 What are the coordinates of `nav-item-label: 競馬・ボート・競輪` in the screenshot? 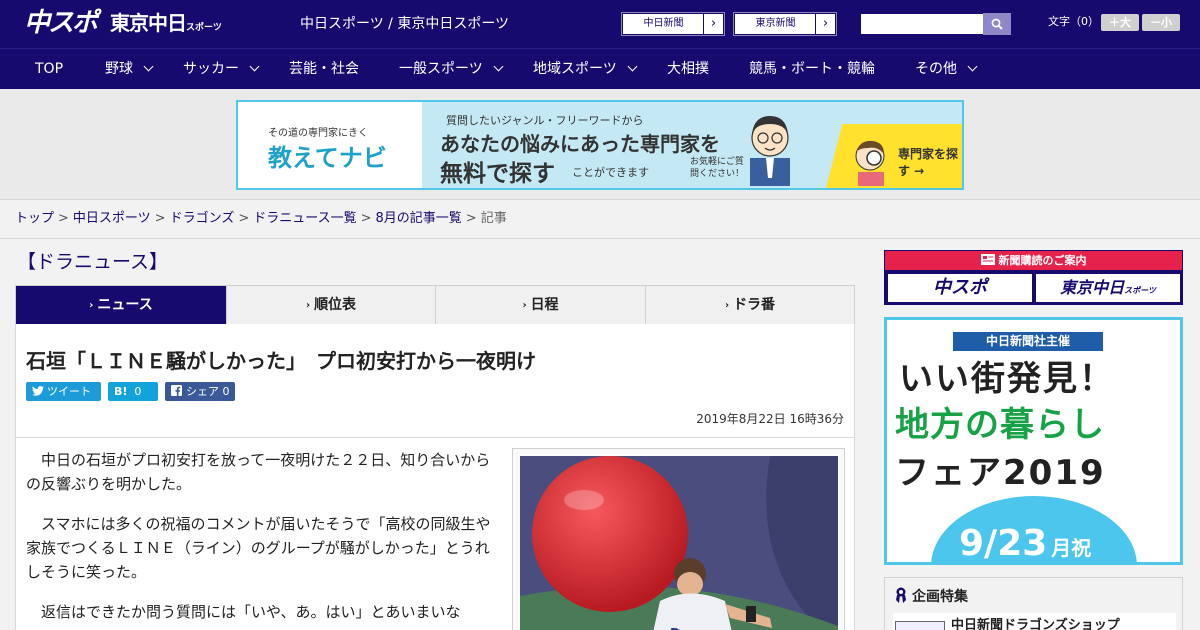 It's located at (812, 69).